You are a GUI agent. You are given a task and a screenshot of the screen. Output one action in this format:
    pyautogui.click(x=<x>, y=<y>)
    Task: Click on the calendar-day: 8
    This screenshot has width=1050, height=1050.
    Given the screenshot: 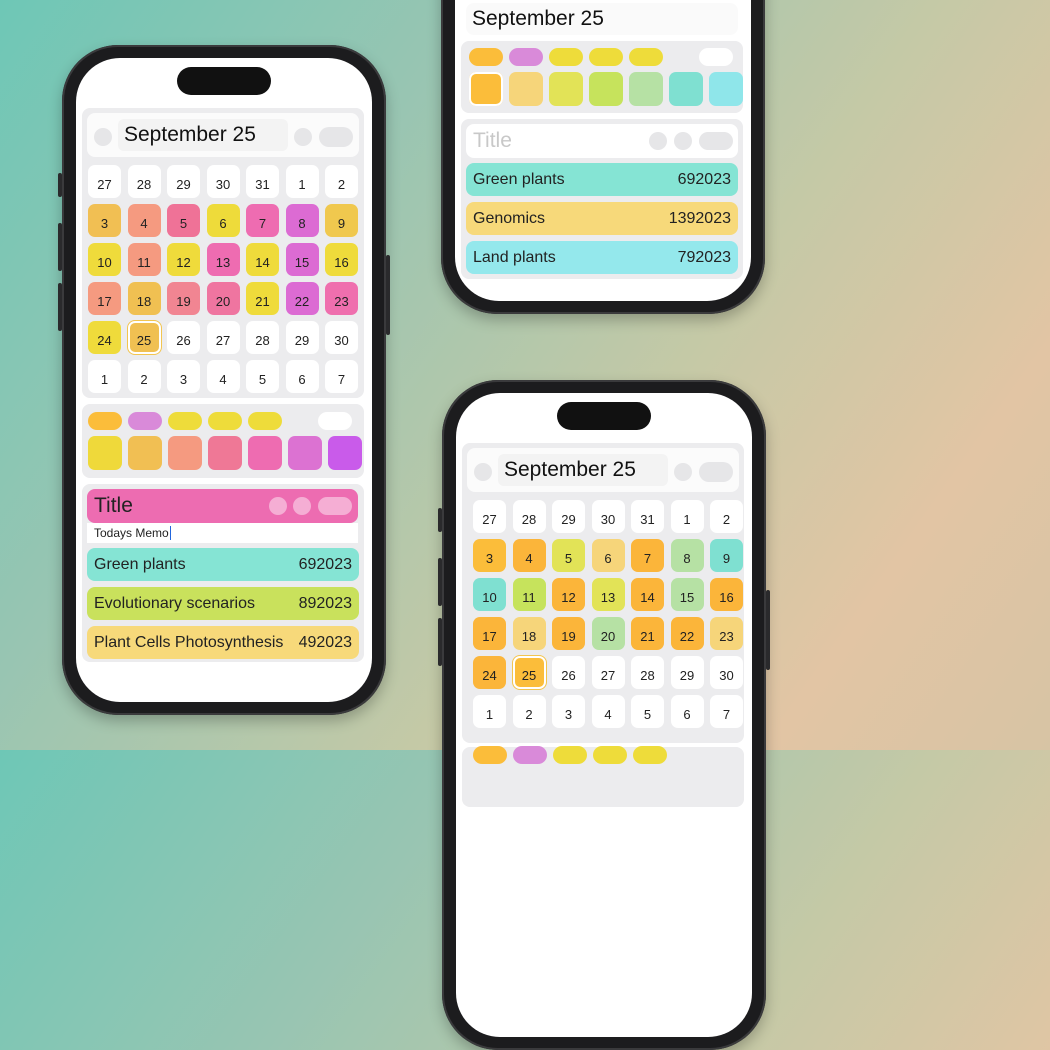 What is the action you would take?
    pyautogui.click(x=302, y=220)
    